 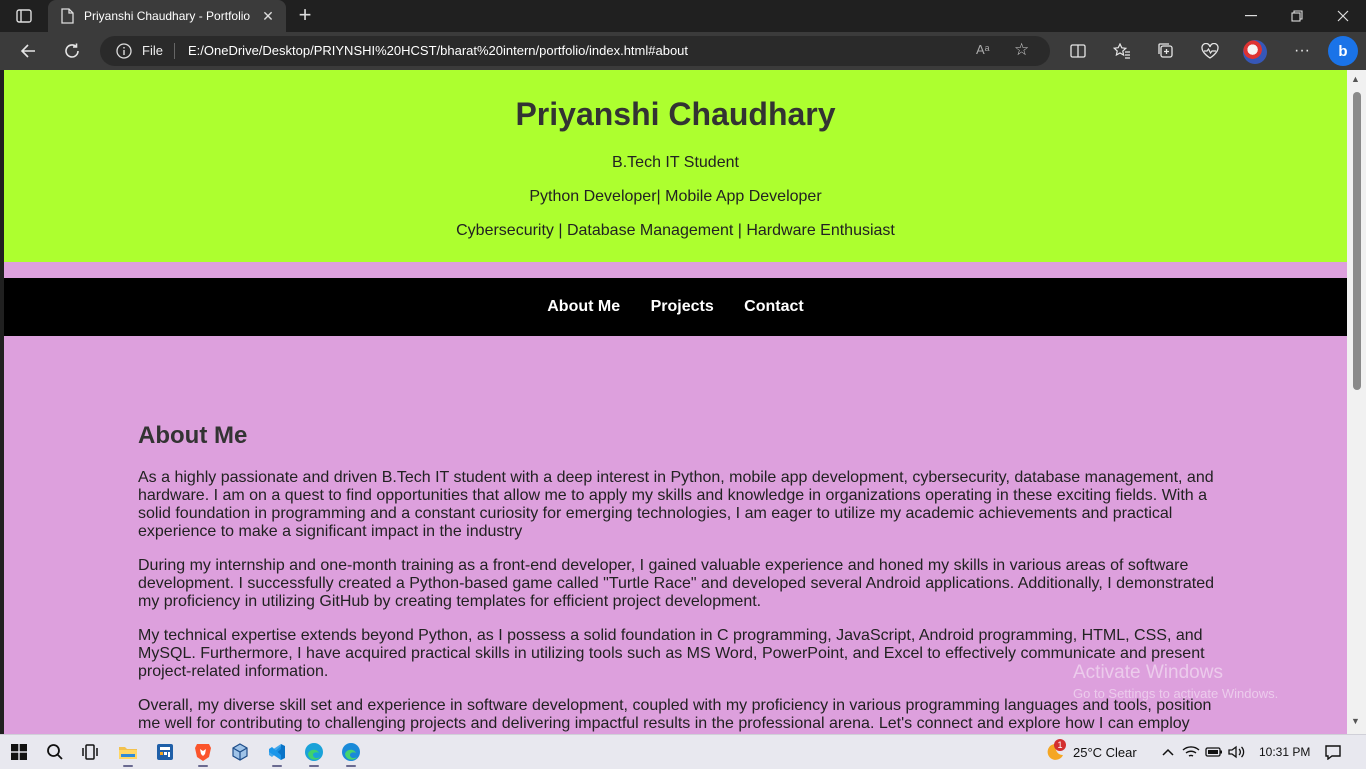 I want to click on activate-windows-subtitle: Go to Settings to activate Windows., so click(x=1176, y=693).